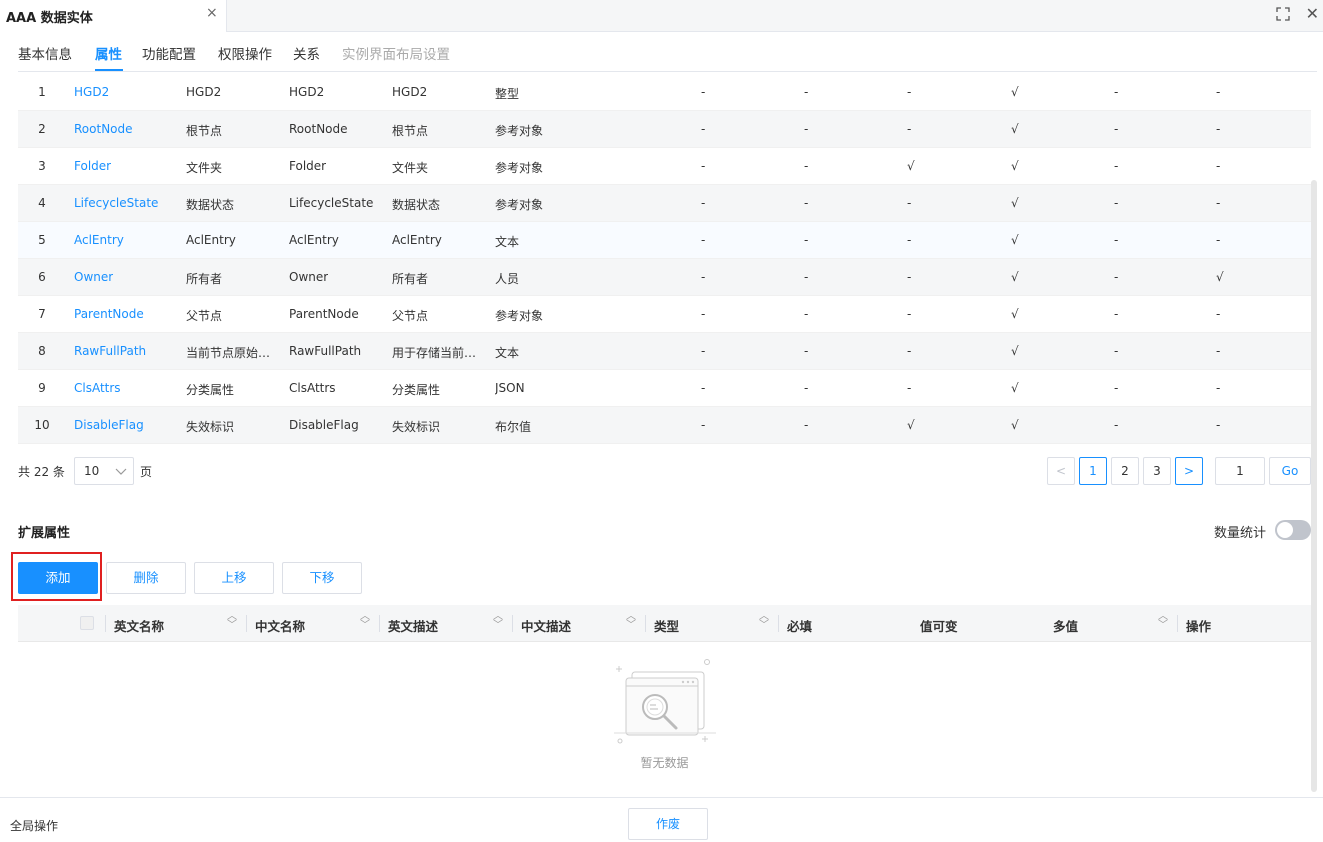 The width and height of the screenshot is (1323, 842). What do you see at coordinates (1290, 471) in the screenshot?
I see `go-button: Go` at bounding box center [1290, 471].